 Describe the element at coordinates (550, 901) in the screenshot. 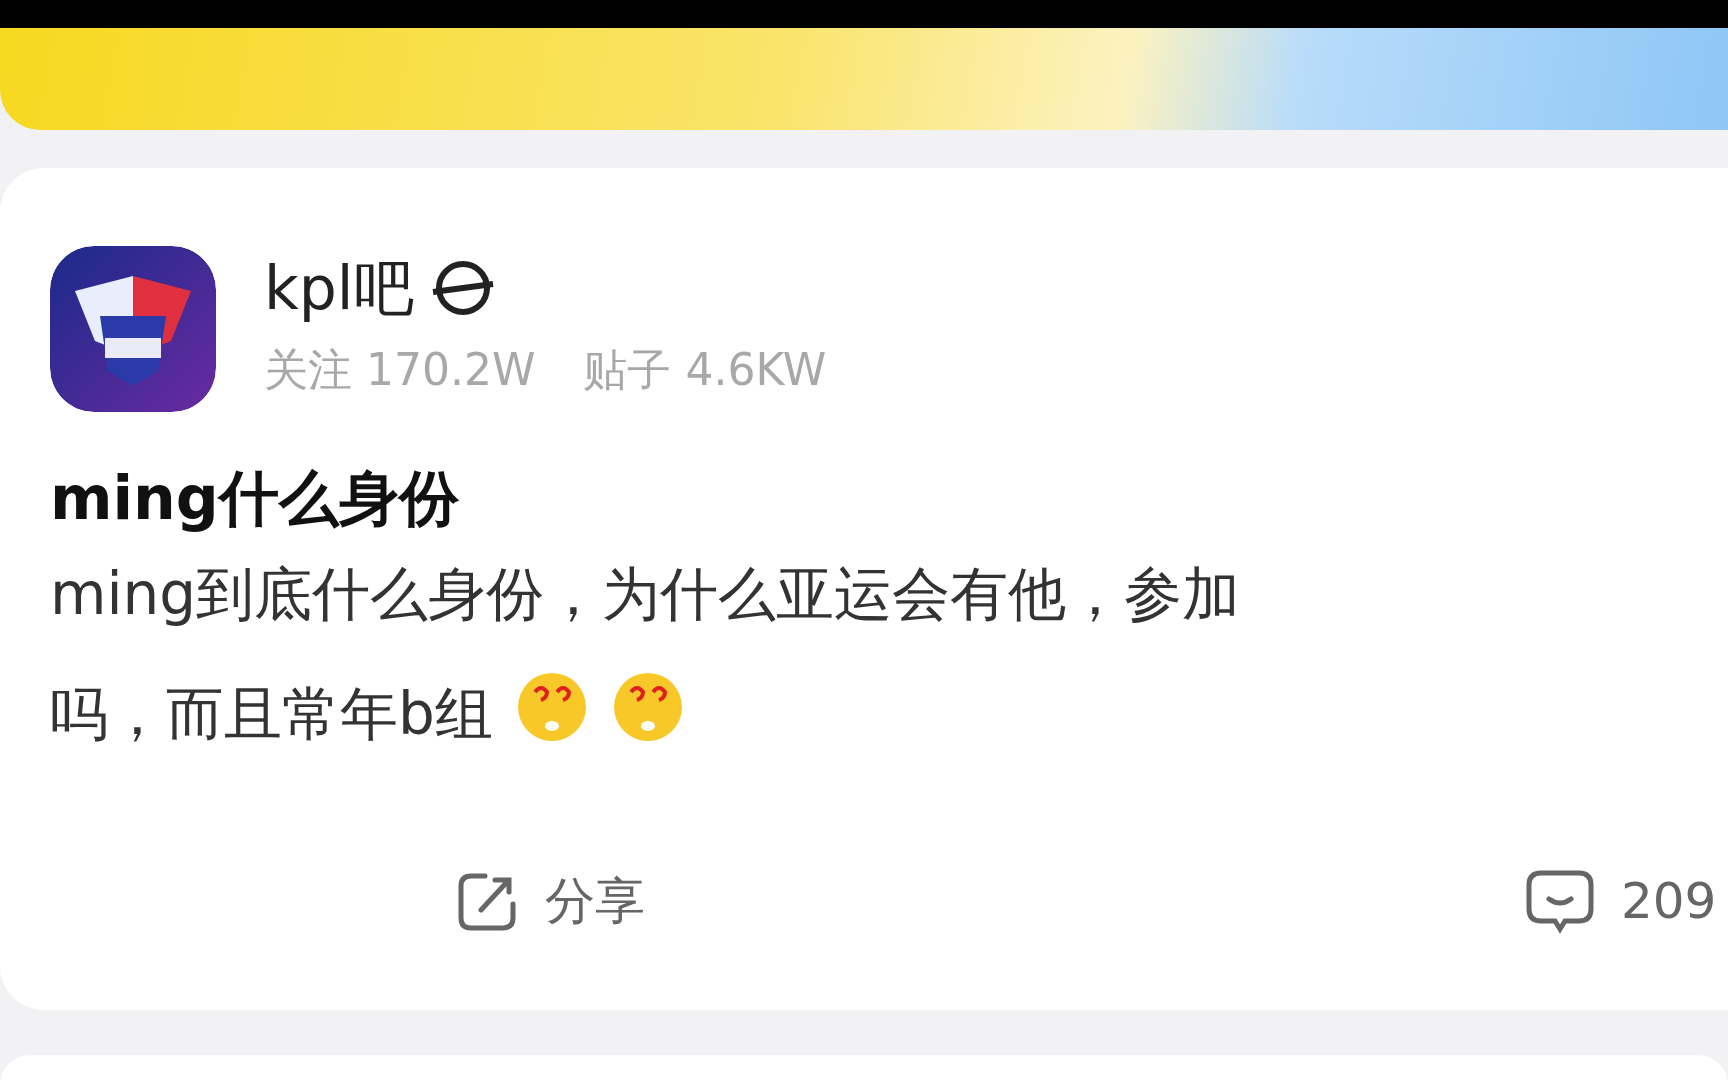

I see `share-button: 分享` at that location.